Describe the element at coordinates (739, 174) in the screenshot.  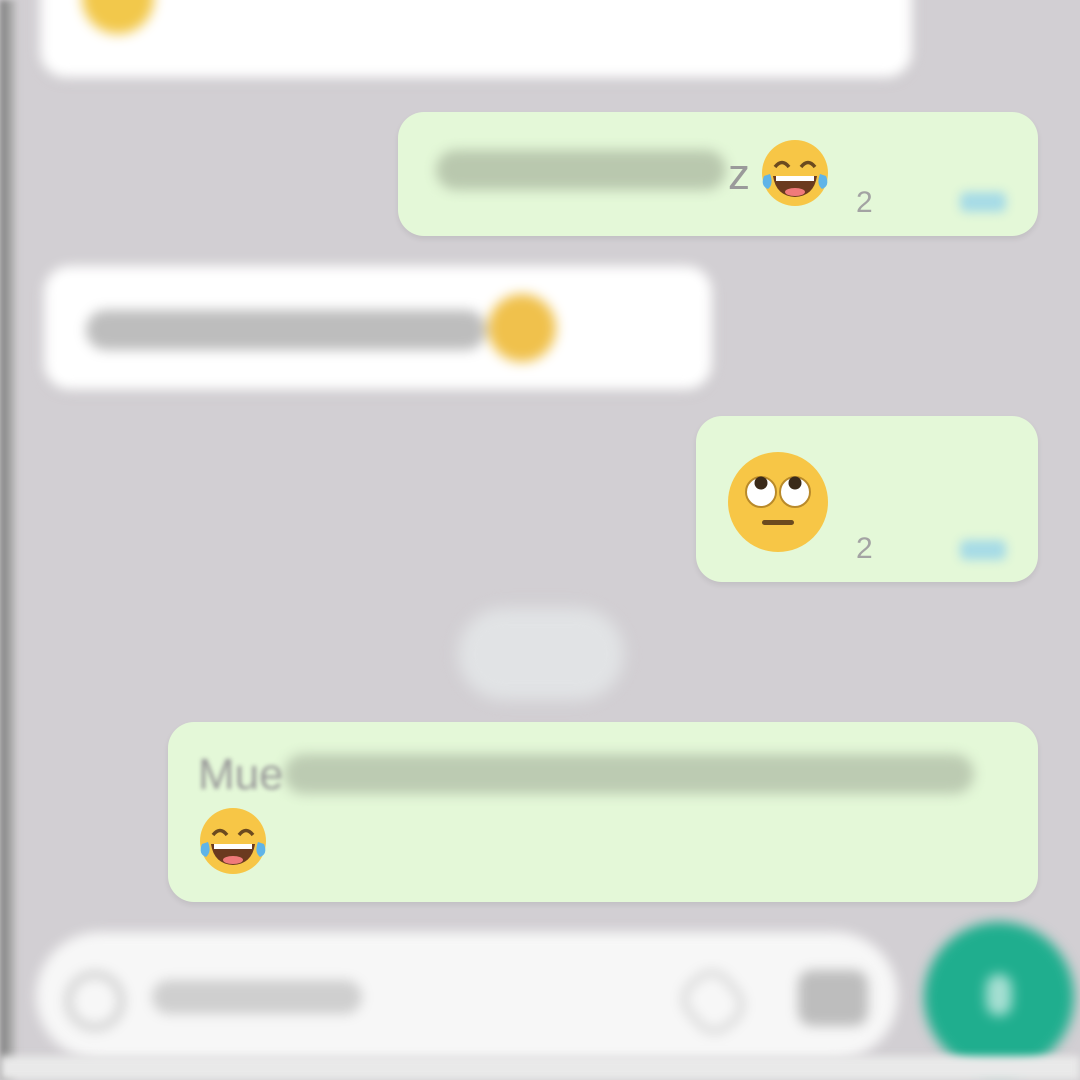
I see `message-text: z` at that location.